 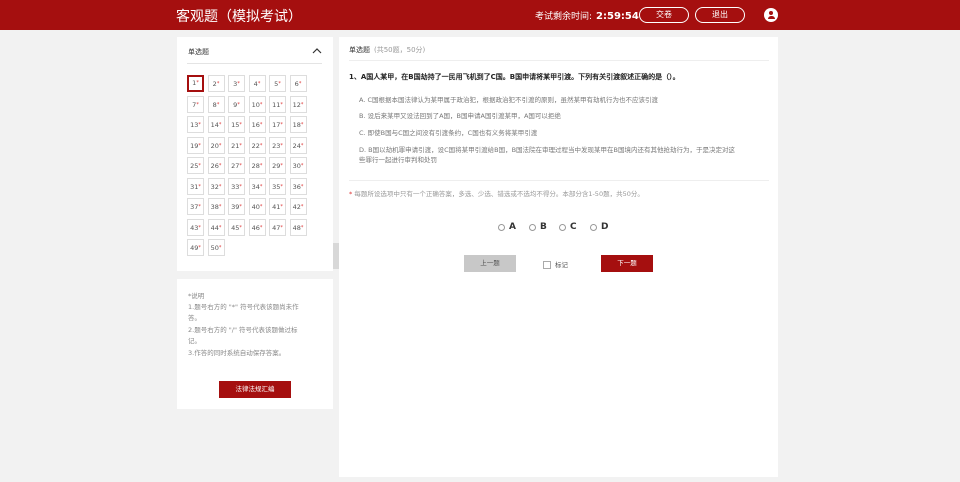 What do you see at coordinates (501, 227) in the screenshot?
I see `radio-circle-icon` at bounding box center [501, 227].